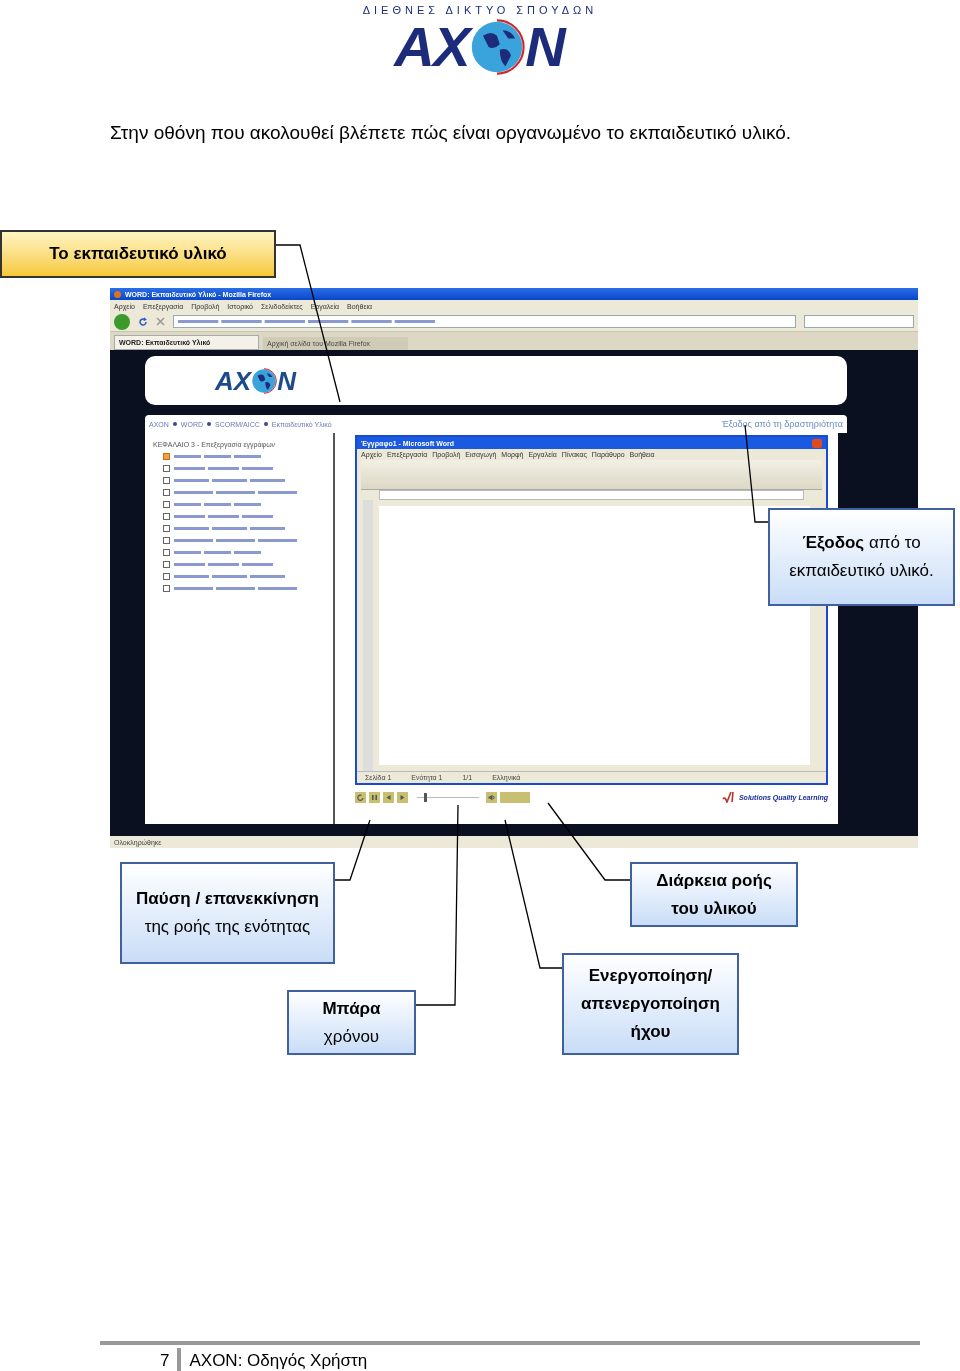  What do you see at coordinates (714, 894) in the screenshot?
I see `callout-text: Διάρκεια ροής του υλικού` at bounding box center [714, 894].